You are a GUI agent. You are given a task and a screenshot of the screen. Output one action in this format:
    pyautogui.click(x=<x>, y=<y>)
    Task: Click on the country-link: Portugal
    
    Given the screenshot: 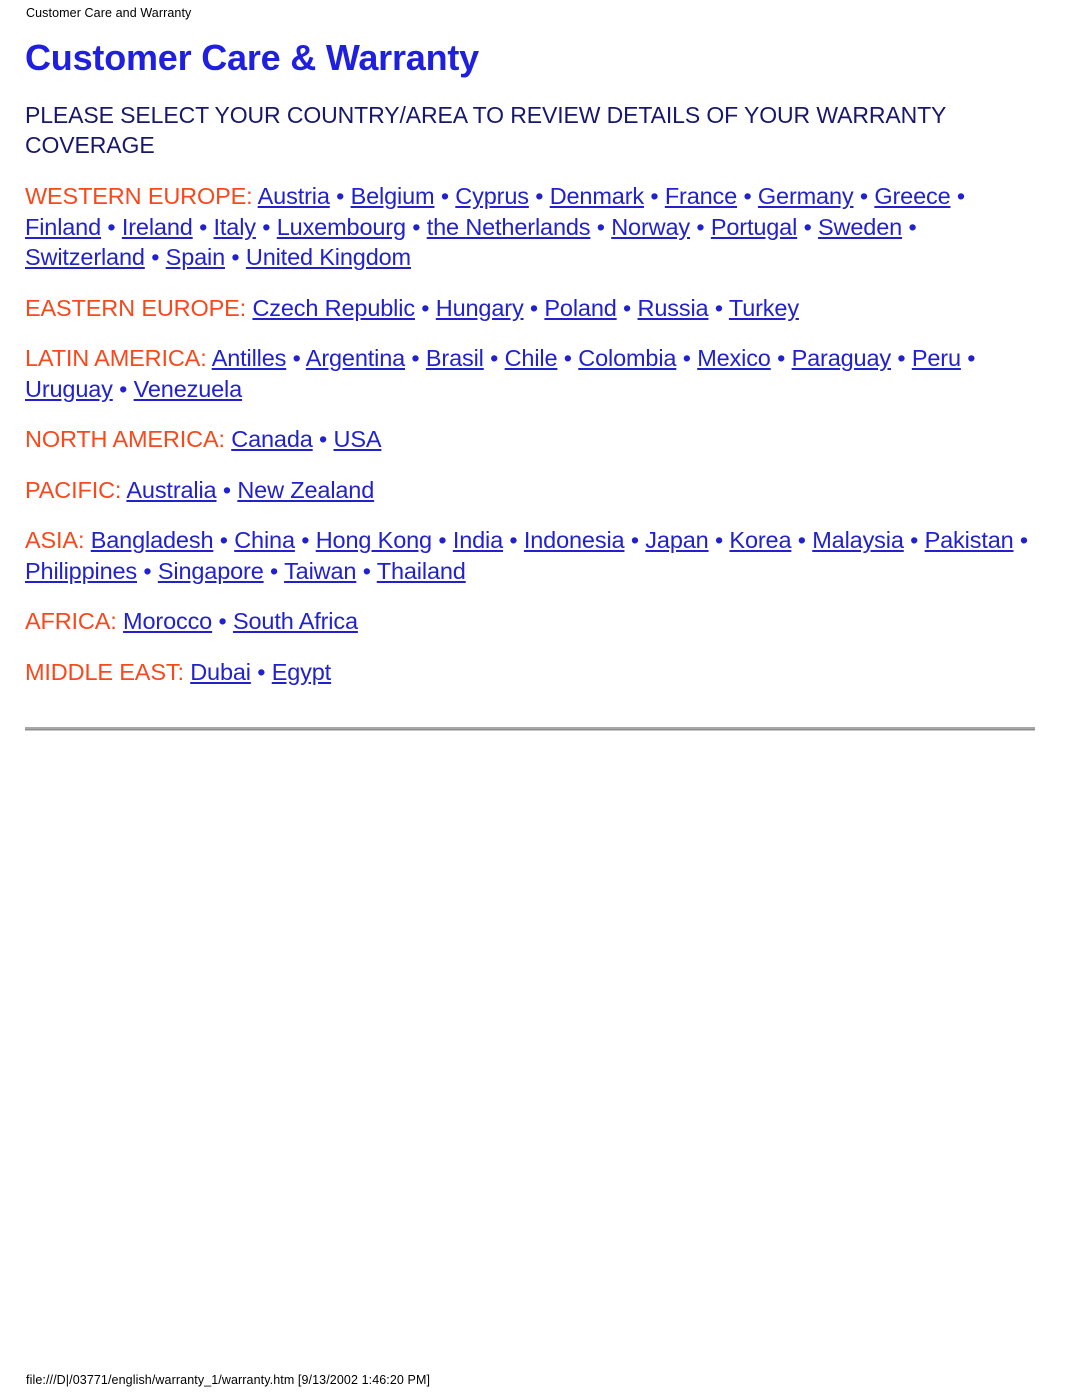 What is the action you would take?
    pyautogui.click(x=754, y=227)
    